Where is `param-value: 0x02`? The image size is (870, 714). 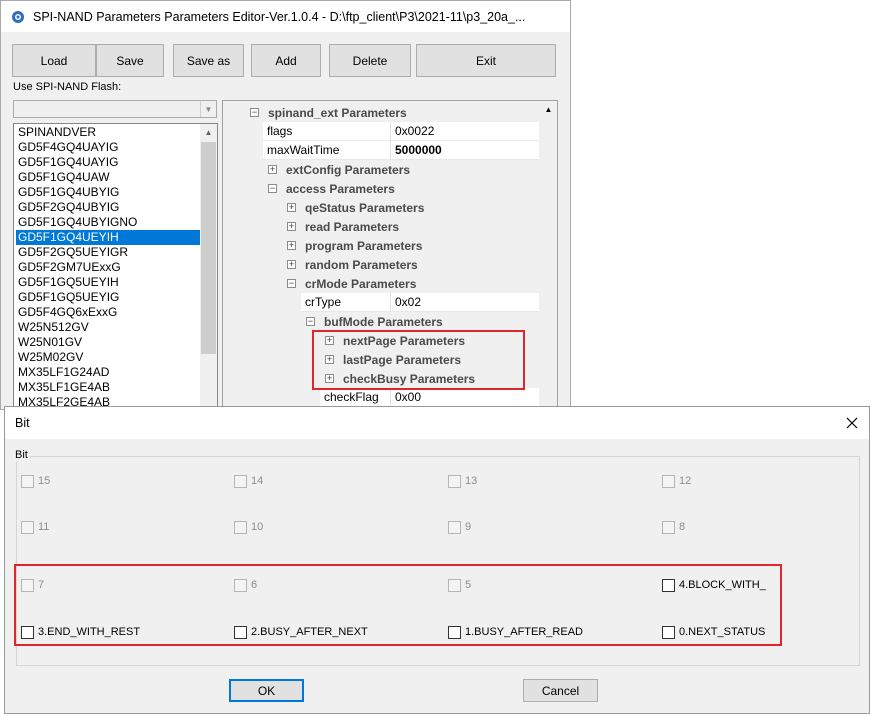 param-value: 0x02 is located at coordinates (465, 302).